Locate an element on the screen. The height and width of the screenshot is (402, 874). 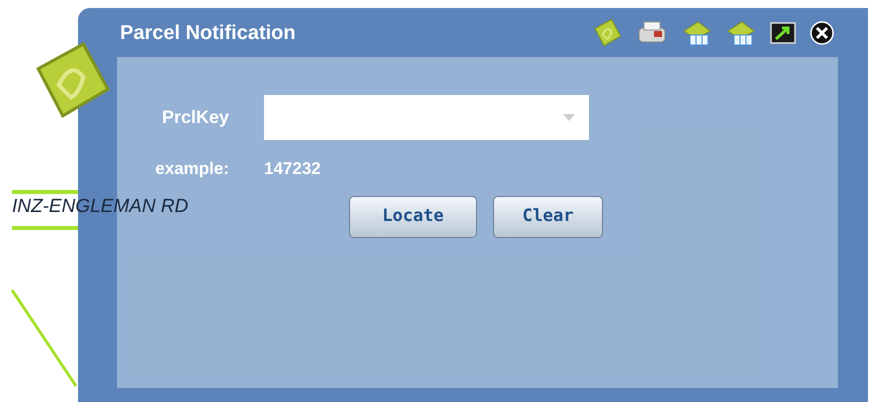
close-icon is located at coordinates (822, 32).